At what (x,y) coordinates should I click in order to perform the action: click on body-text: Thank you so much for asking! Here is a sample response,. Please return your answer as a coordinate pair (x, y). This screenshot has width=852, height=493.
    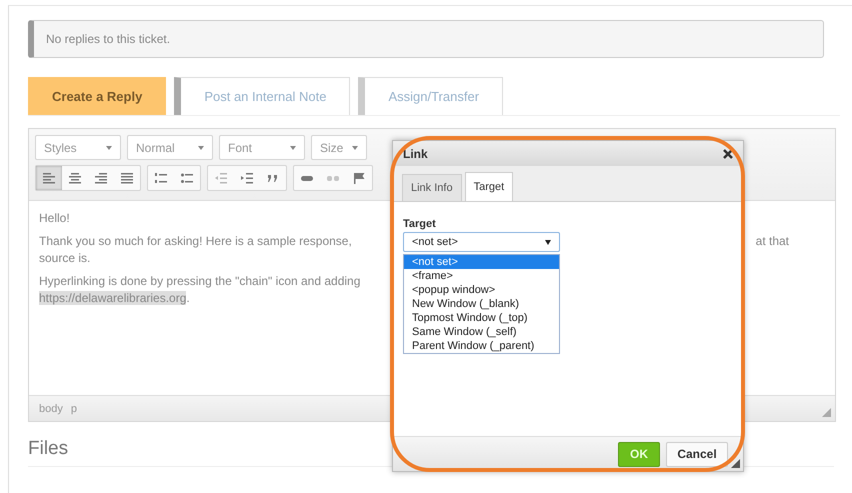
    Looking at the image, I should click on (195, 241).